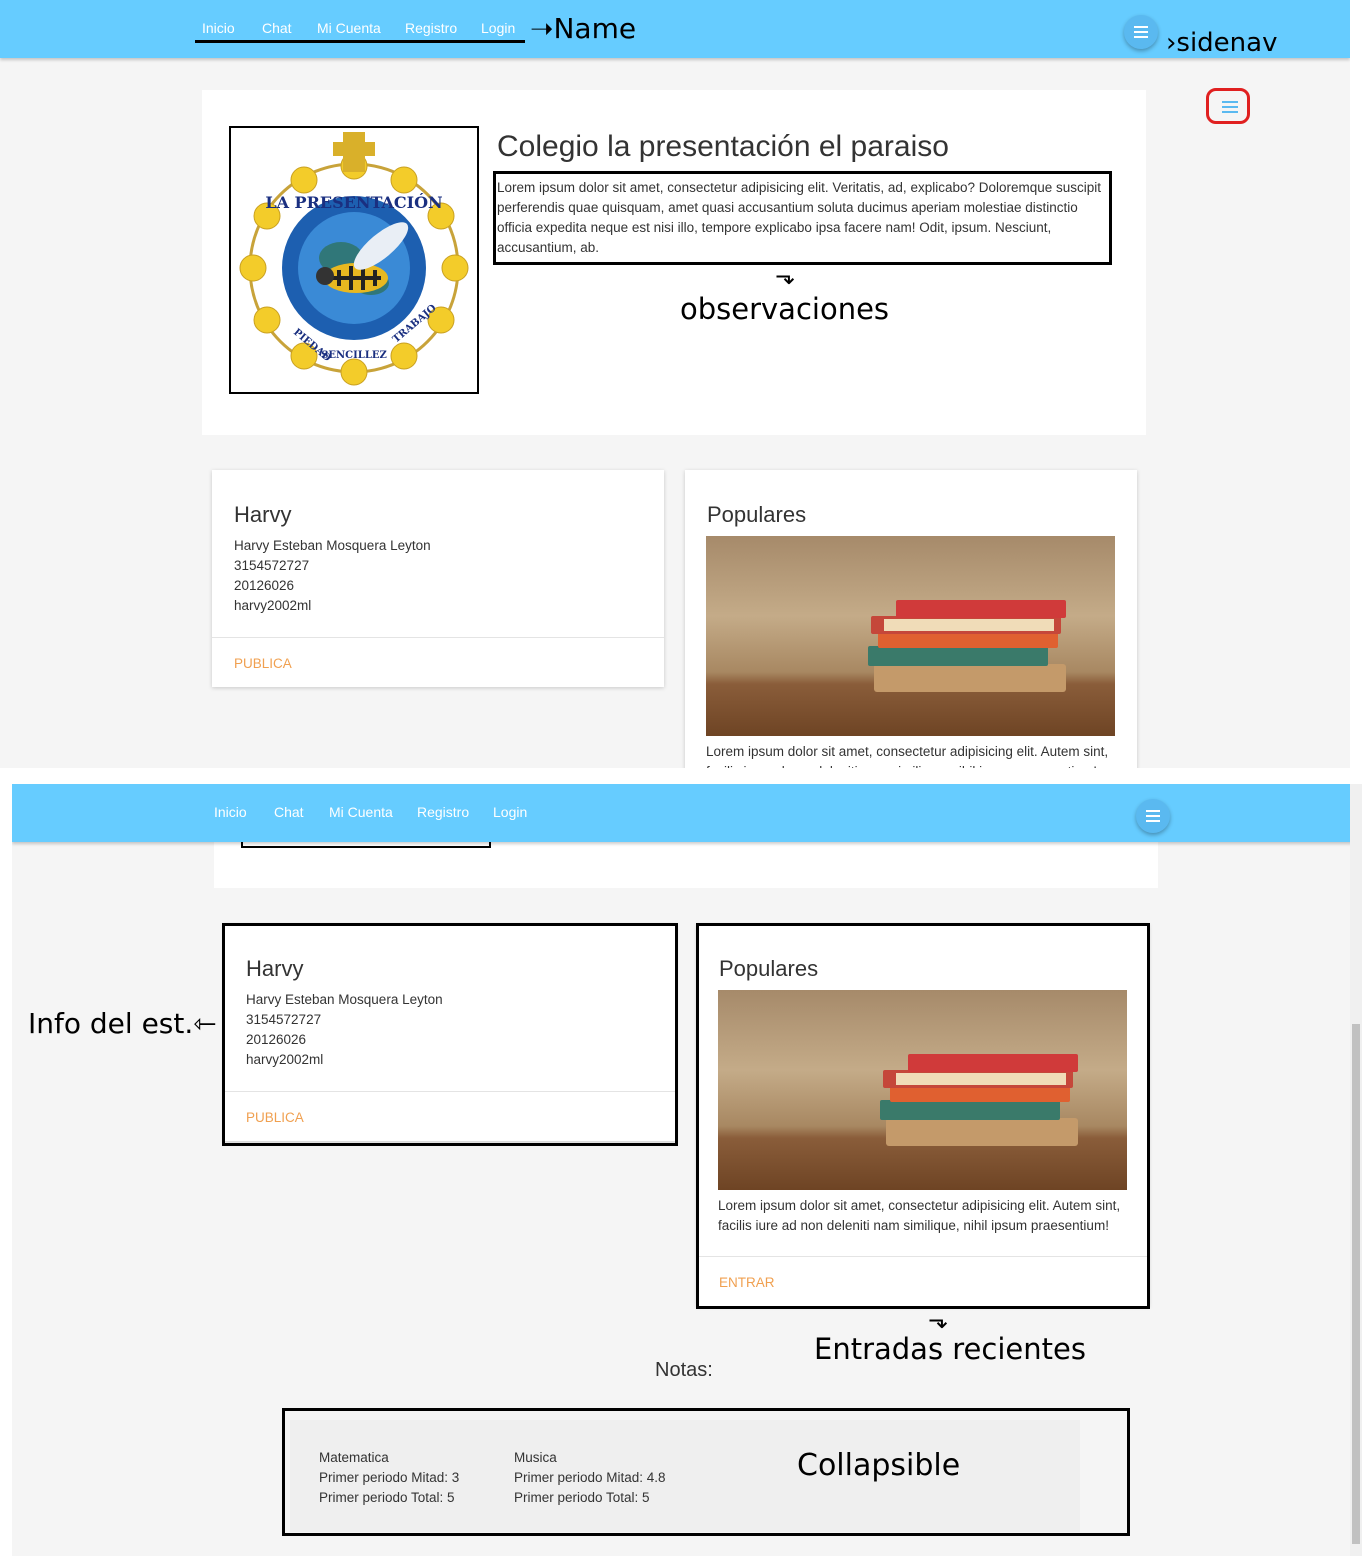 Image resolution: width=1366 pixels, height=1556 pixels. I want to click on student-user: harvy2002ml, so click(273, 605).